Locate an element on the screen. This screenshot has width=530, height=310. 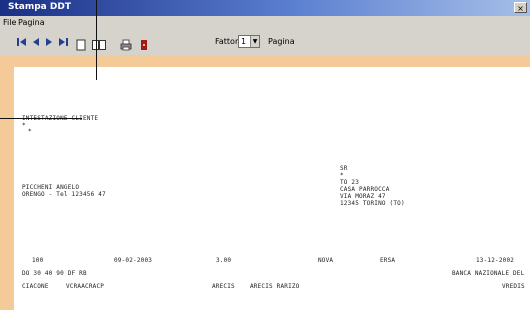
chevron-down-icon: ▼ is located at coordinates (254, 41).